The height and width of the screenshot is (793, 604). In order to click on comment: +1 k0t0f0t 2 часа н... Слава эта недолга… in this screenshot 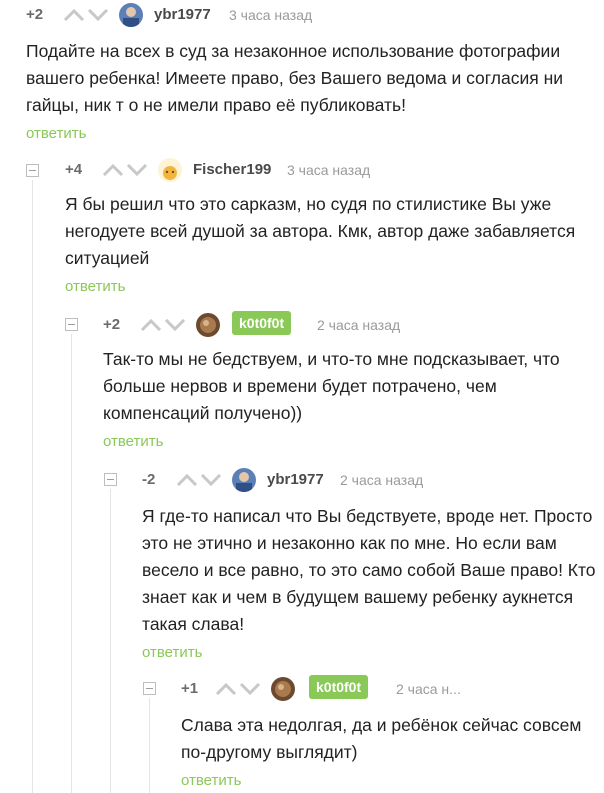, I will do `click(392, 731)`.